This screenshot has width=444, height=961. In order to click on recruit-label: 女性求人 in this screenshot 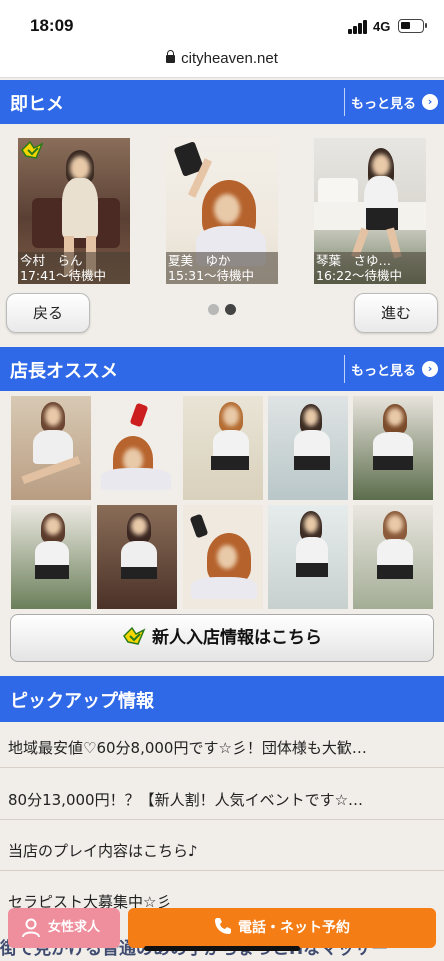, I will do `click(74, 927)`.